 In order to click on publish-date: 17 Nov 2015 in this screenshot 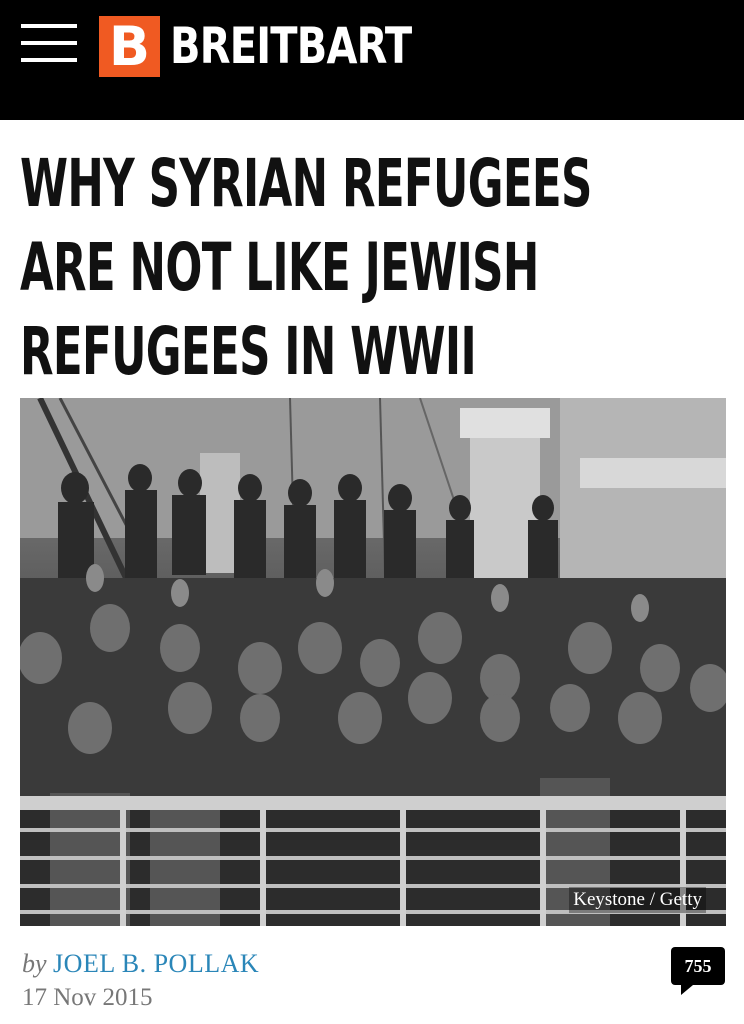, I will do `click(87, 997)`.